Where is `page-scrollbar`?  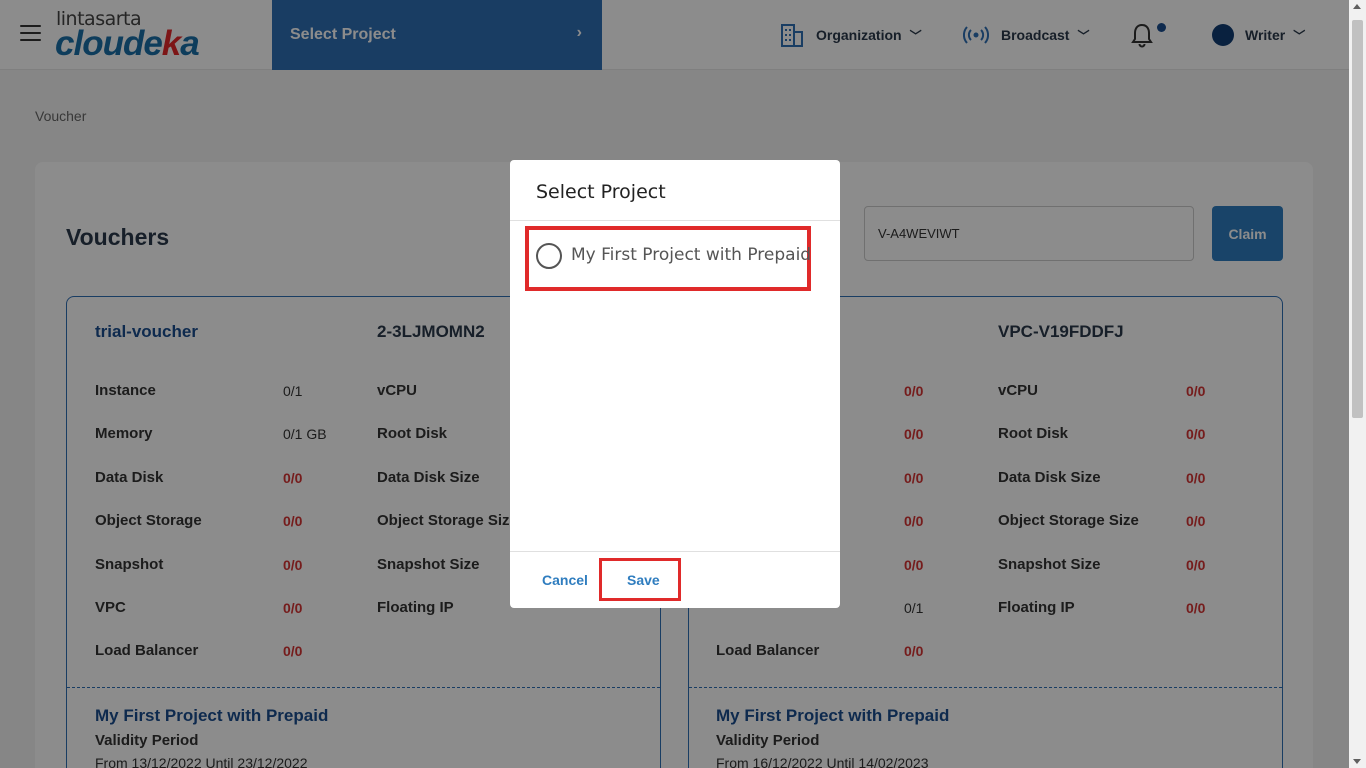 page-scrollbar is located at coordinates (1357, 384).